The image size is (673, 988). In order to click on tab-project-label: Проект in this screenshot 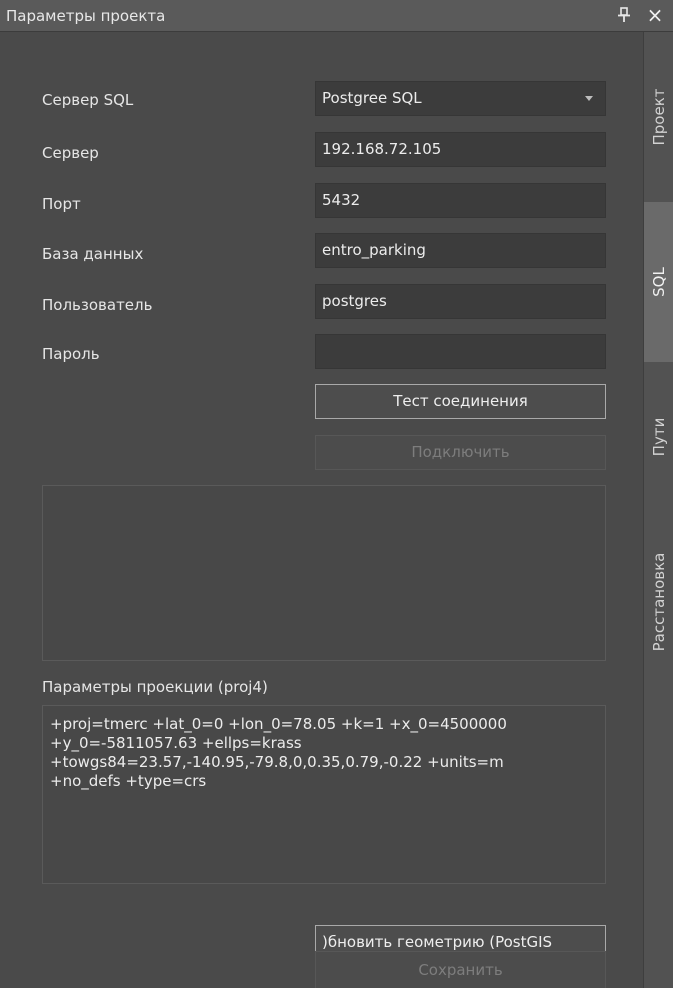, I will do `click(659, 117)`.